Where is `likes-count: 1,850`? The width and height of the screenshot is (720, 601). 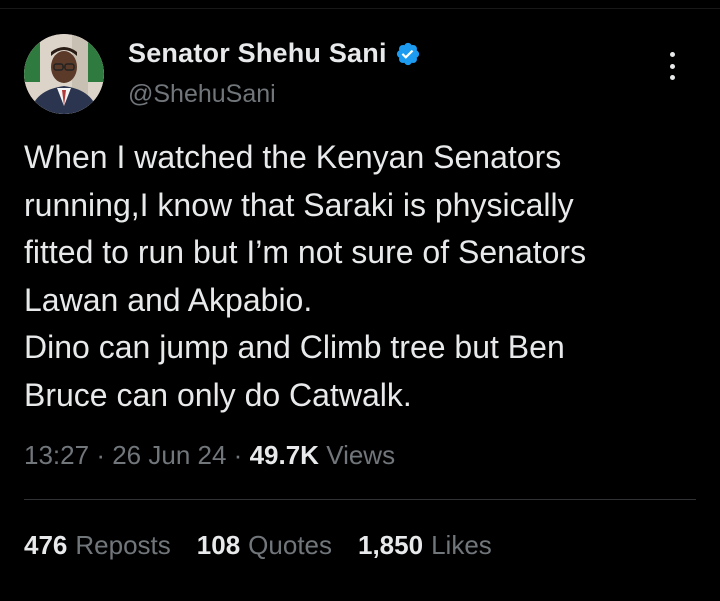
likes-count: 1,850 is located at coordinates (391, 545).